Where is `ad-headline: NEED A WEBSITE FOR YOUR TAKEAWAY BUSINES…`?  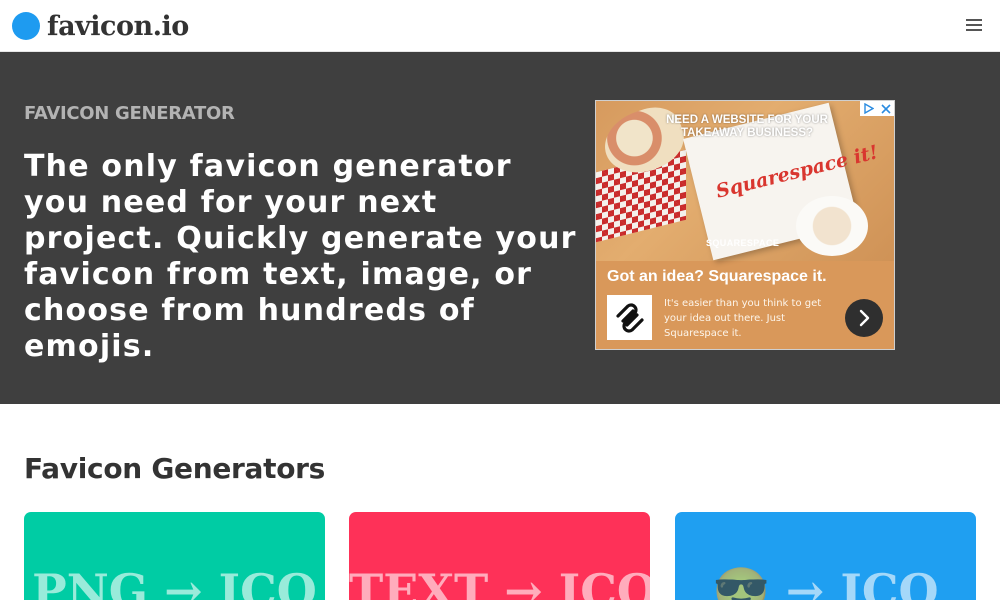
ad-headline: NEED A WEBSITE FOR YOUR TAKEAWAY BUSINES… is located at coordinates (747, 126).